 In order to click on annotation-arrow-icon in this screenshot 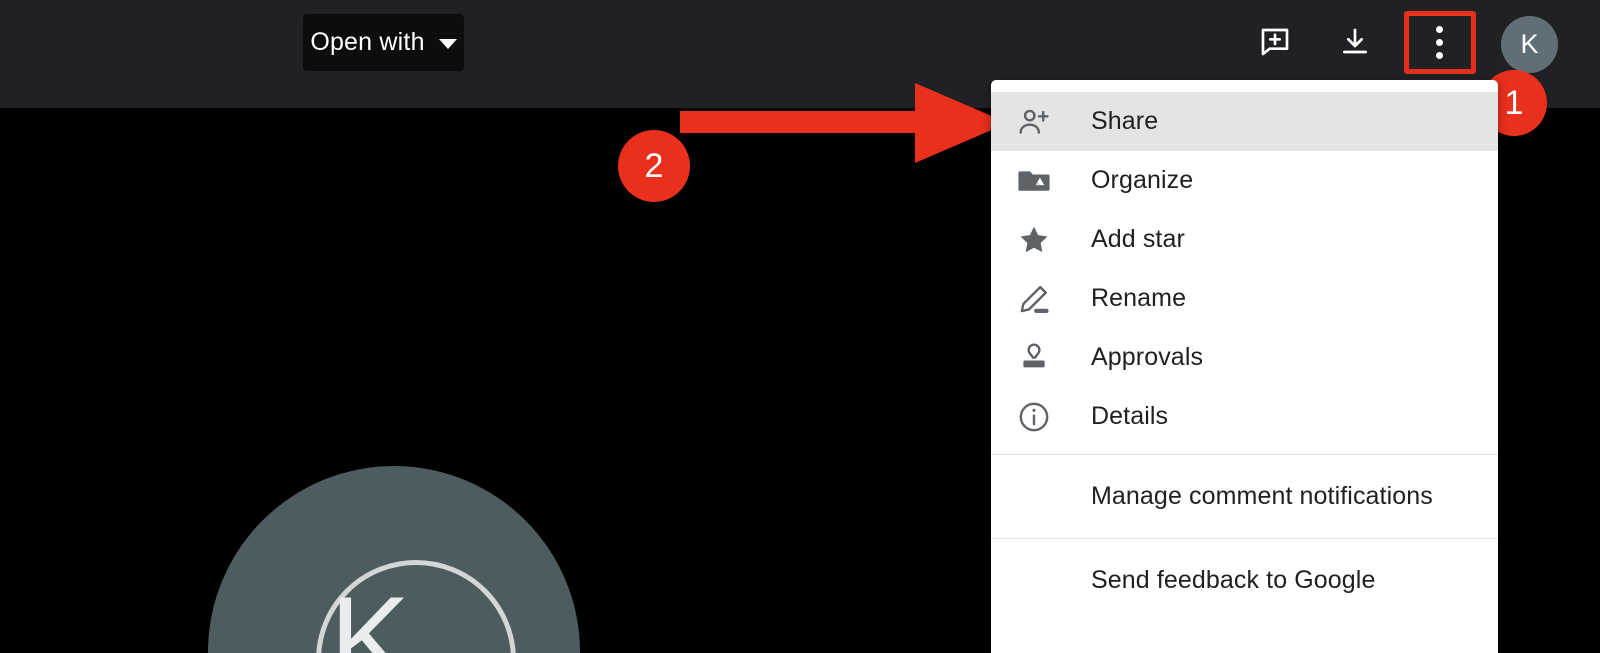, I will do `click(844, 123)`.